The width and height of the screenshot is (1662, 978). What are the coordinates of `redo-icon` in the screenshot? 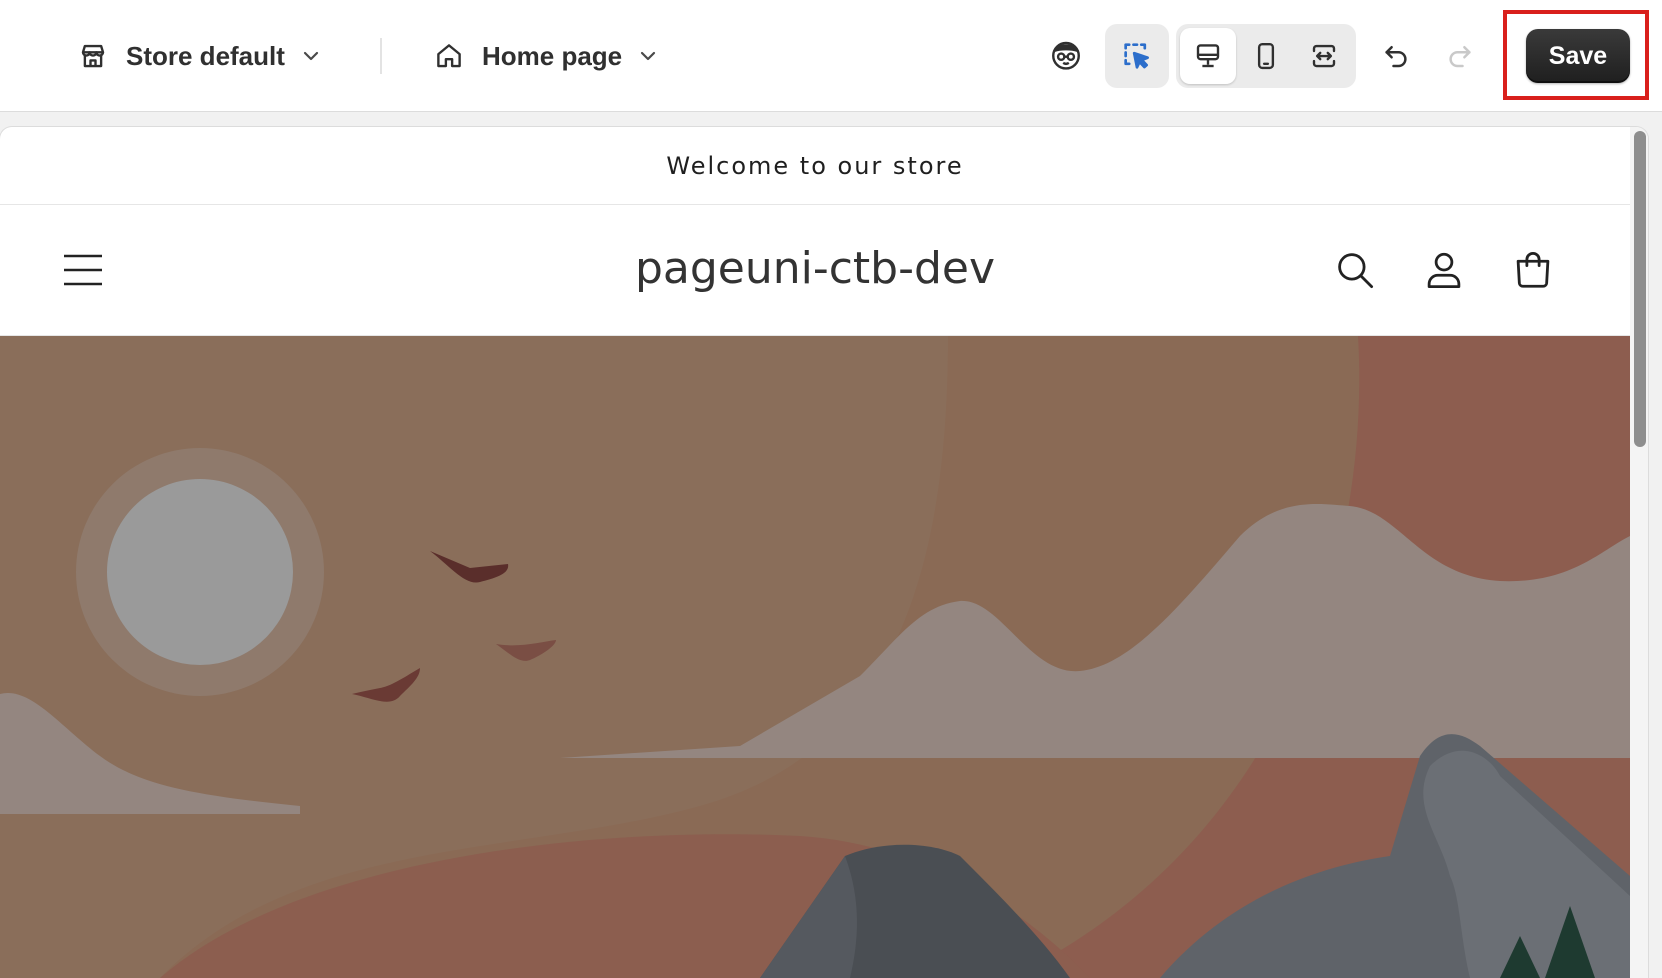 It's located at (1460, 56).